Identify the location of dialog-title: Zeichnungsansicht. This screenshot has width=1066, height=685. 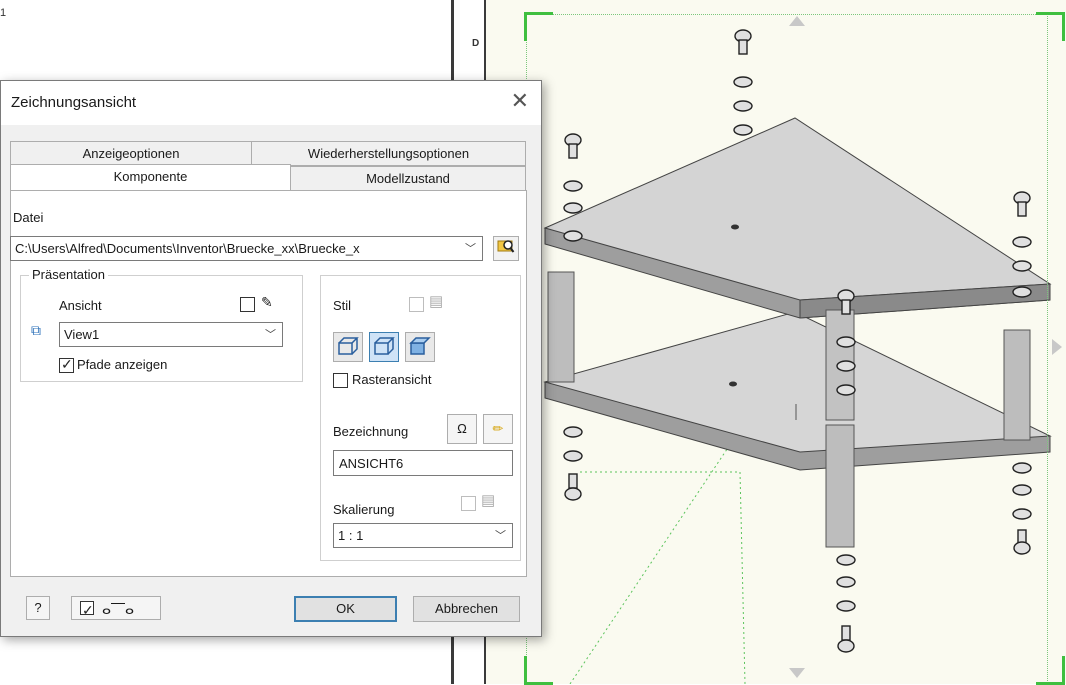
(74, 102).